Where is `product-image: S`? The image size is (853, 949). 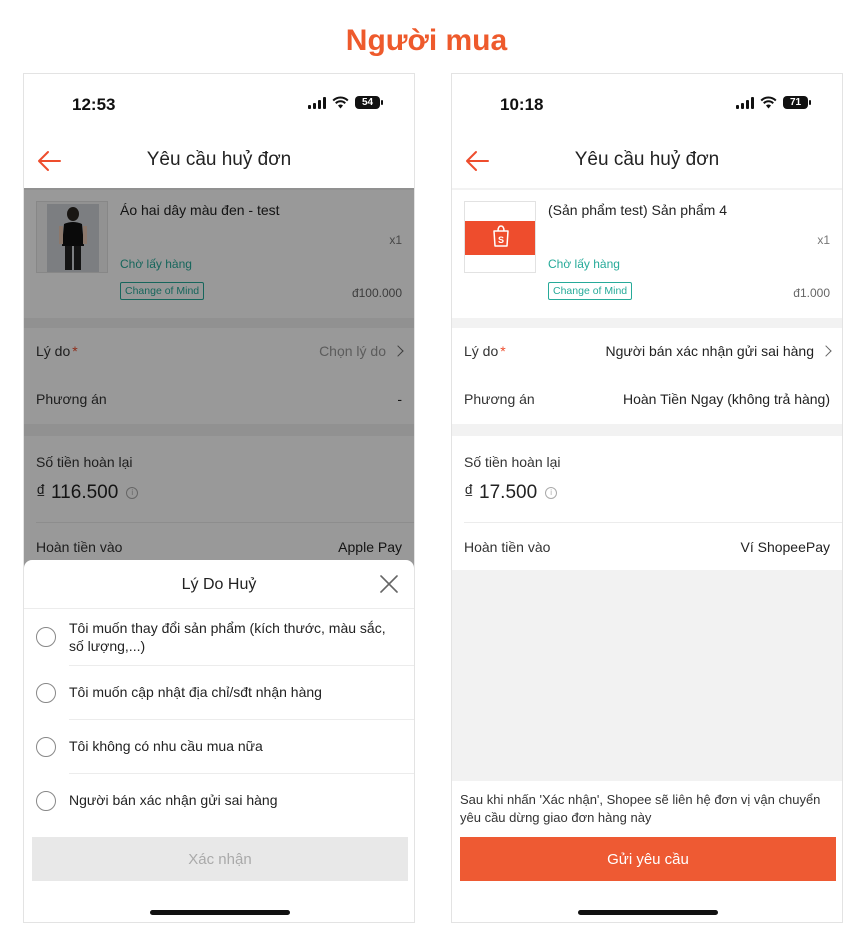 product-image: S is located at coordinates (500, 237).